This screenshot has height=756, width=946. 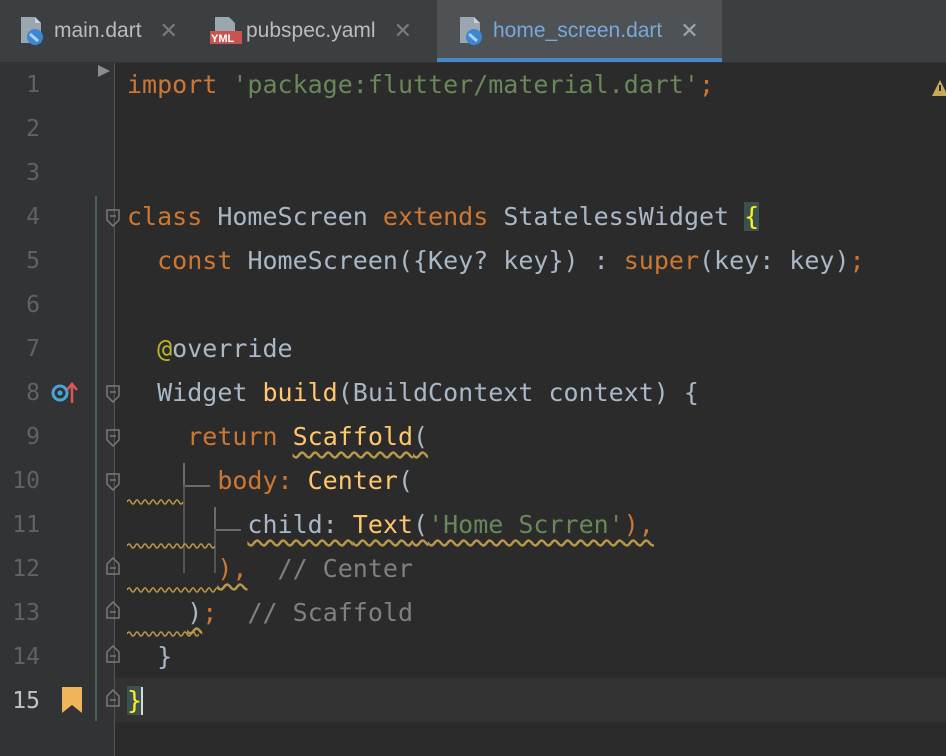 I want to click on tab-label: pubspec.yaml, so click(x=311, y=30).